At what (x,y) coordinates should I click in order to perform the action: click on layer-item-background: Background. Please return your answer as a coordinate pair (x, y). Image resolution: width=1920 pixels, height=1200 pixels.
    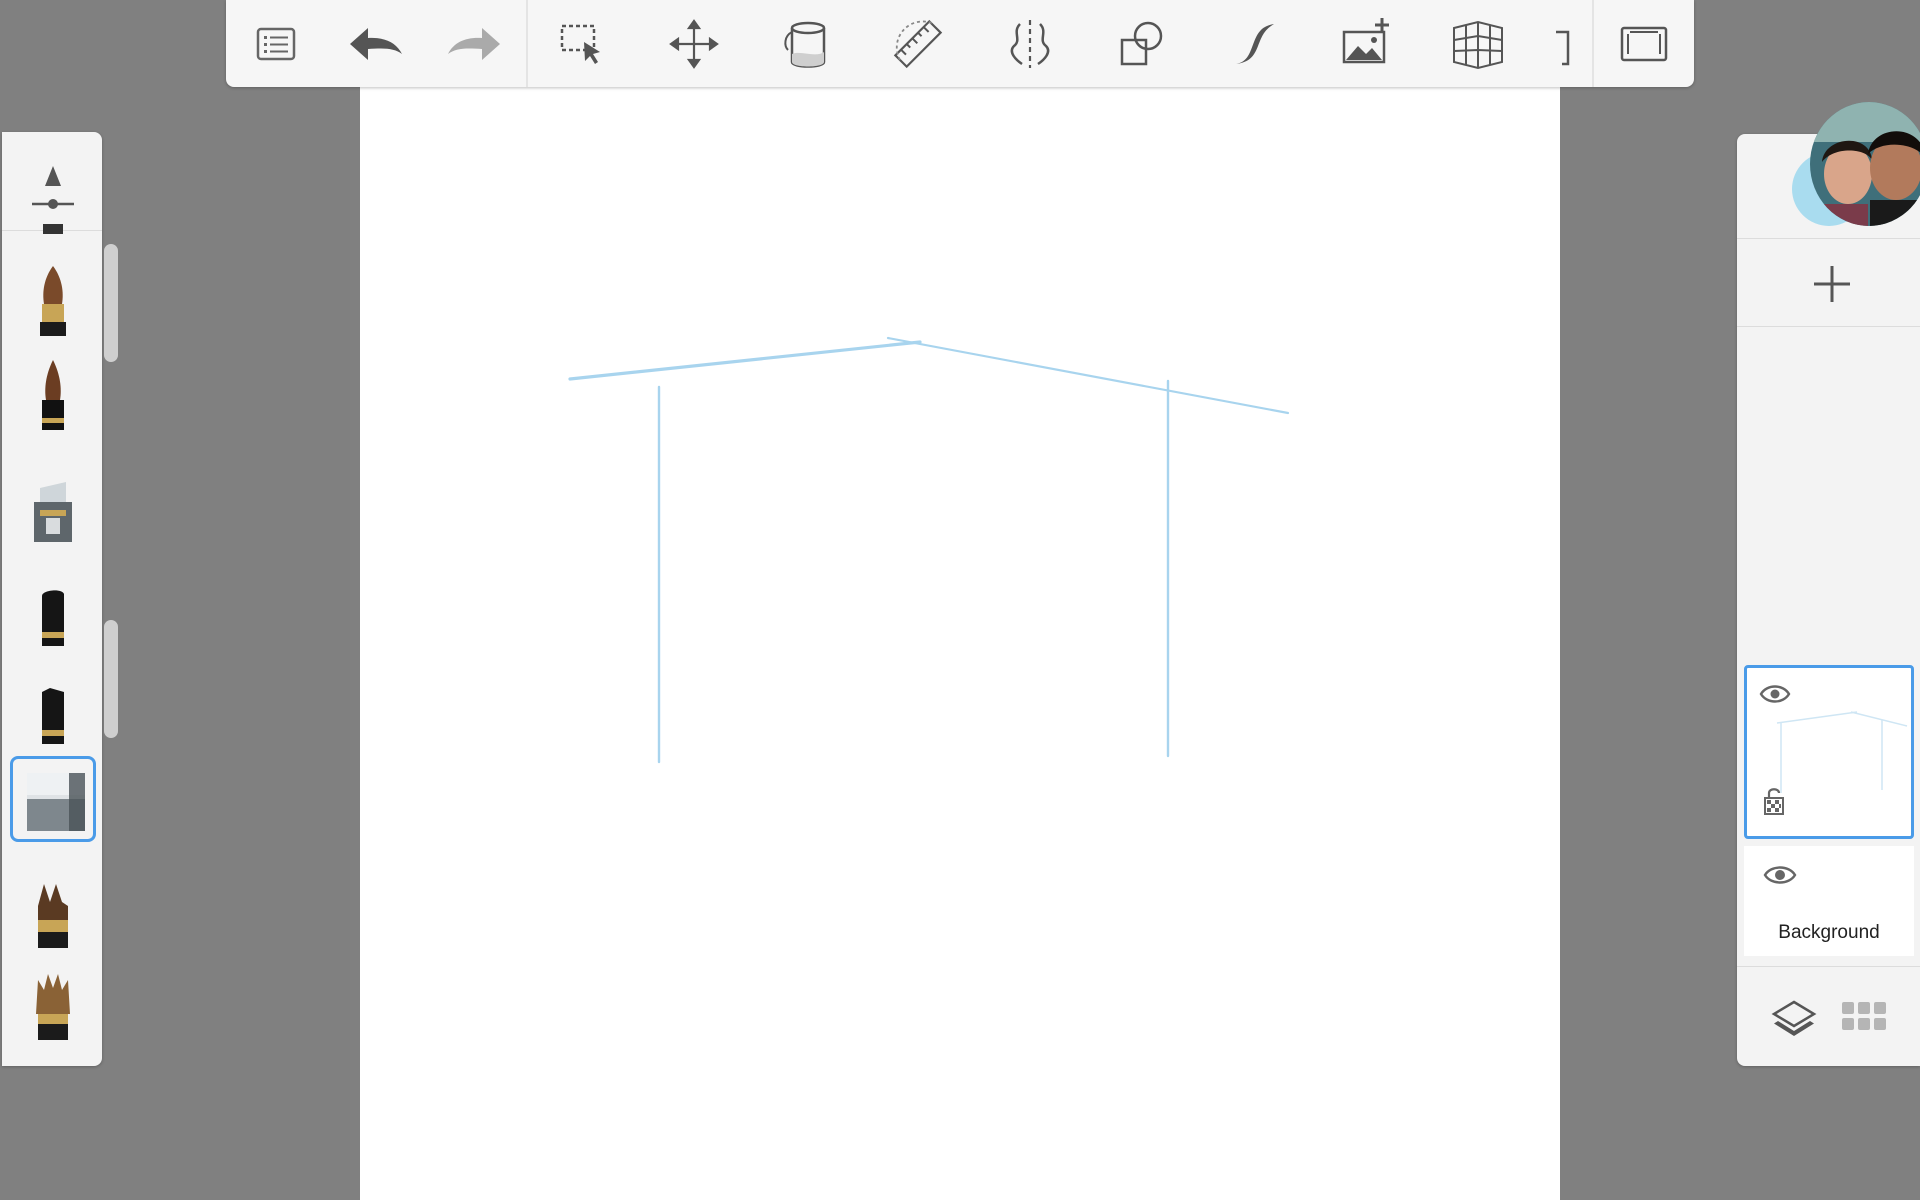
    Looking at the image, I should click on (1829, 901).